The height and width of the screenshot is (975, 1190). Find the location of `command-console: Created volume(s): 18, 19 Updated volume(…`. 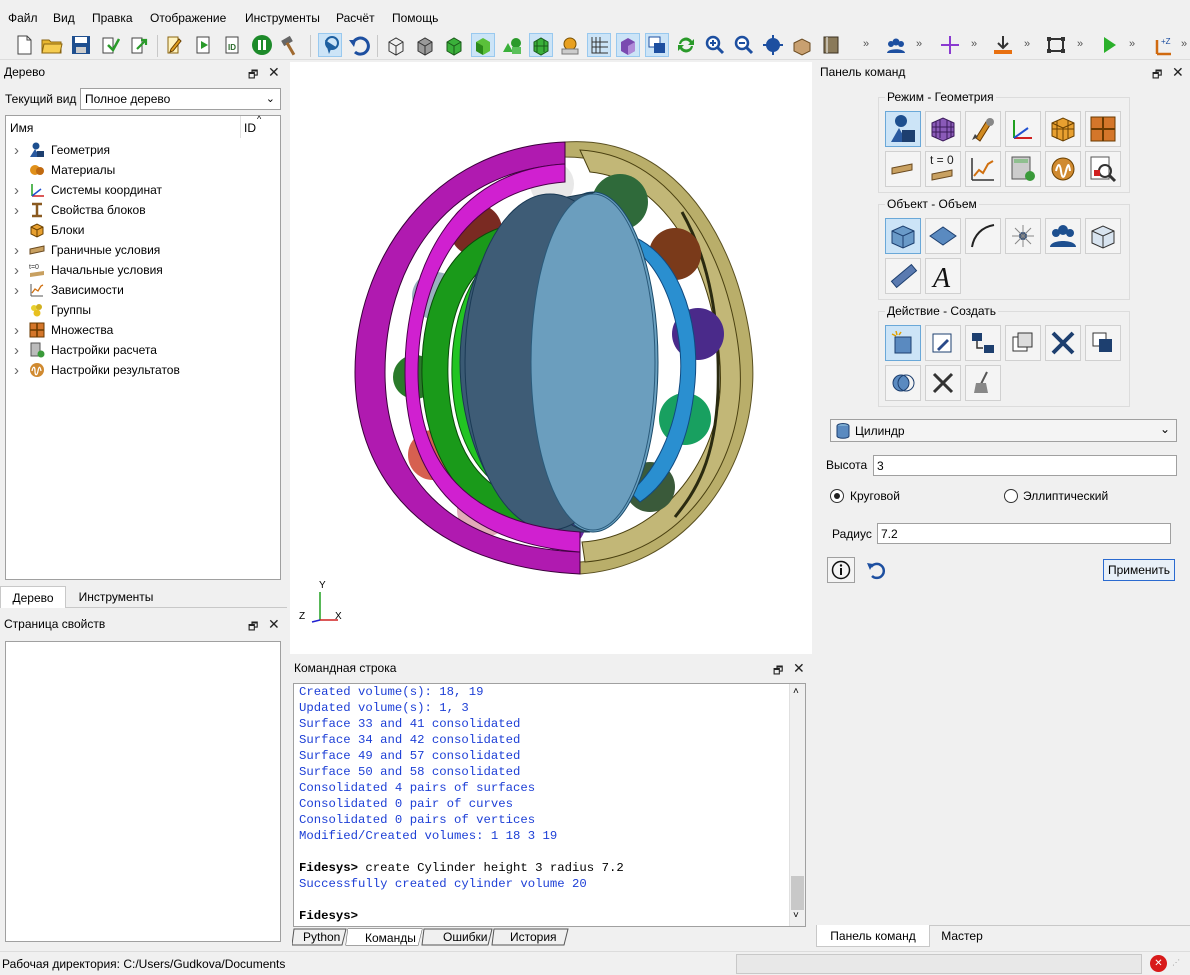

command-console: Created volume(s): 18, 19 Updated volume(… is located at coordinates (549, 805).